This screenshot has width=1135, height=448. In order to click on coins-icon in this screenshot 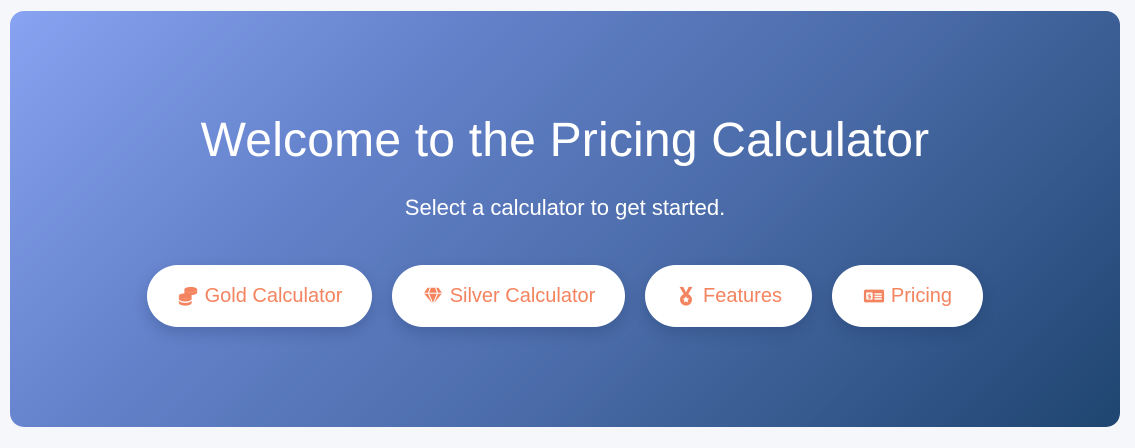, I will do `click(188, 296)`.